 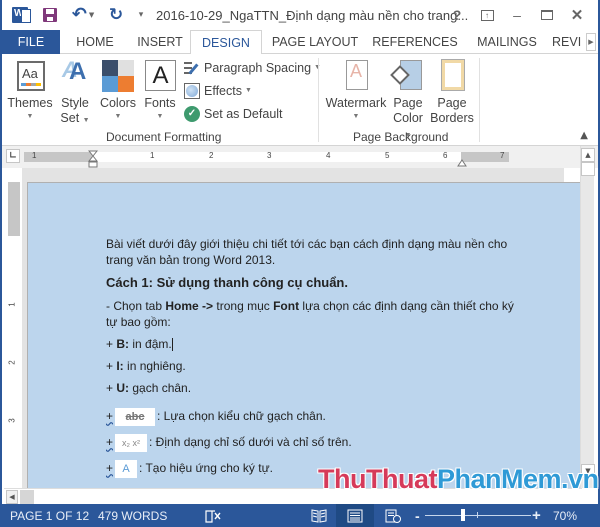 I want to click on zoom-slider-thumb, so click(x=463, y=515).